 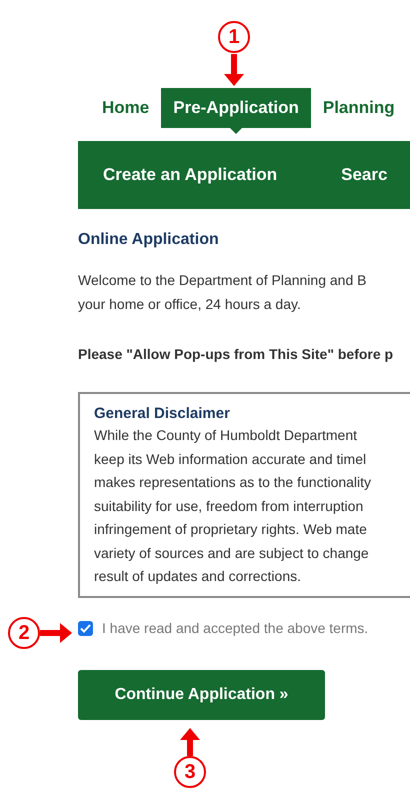 What do you see at coordinates (231, 529) in the screenshot?
I see `disclaimer-text-line: infringement of proprietary rights. Web mate` at bounding box center [231, 529].